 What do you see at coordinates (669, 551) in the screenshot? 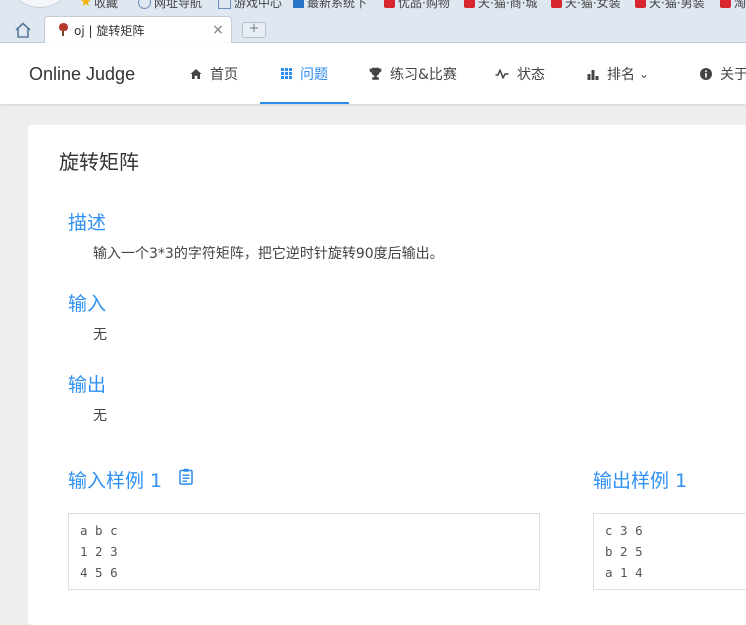
I see `sample-output-box: c 3 6 b 2 5 a 1 4` at bounding box center [669, 551].